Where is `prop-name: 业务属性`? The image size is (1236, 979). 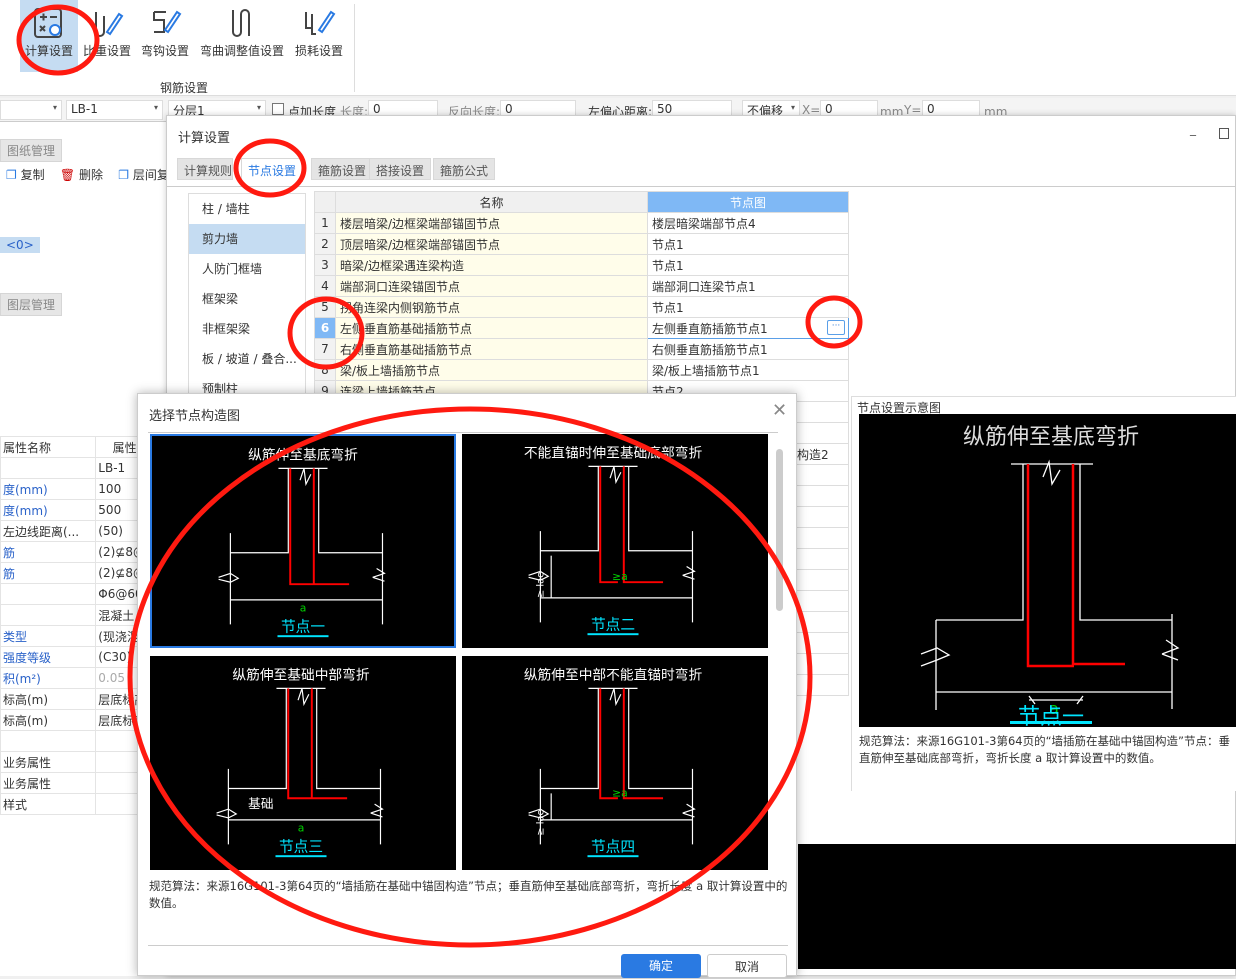 prop-name: 业务属性 is located at coordinates (48, 762).